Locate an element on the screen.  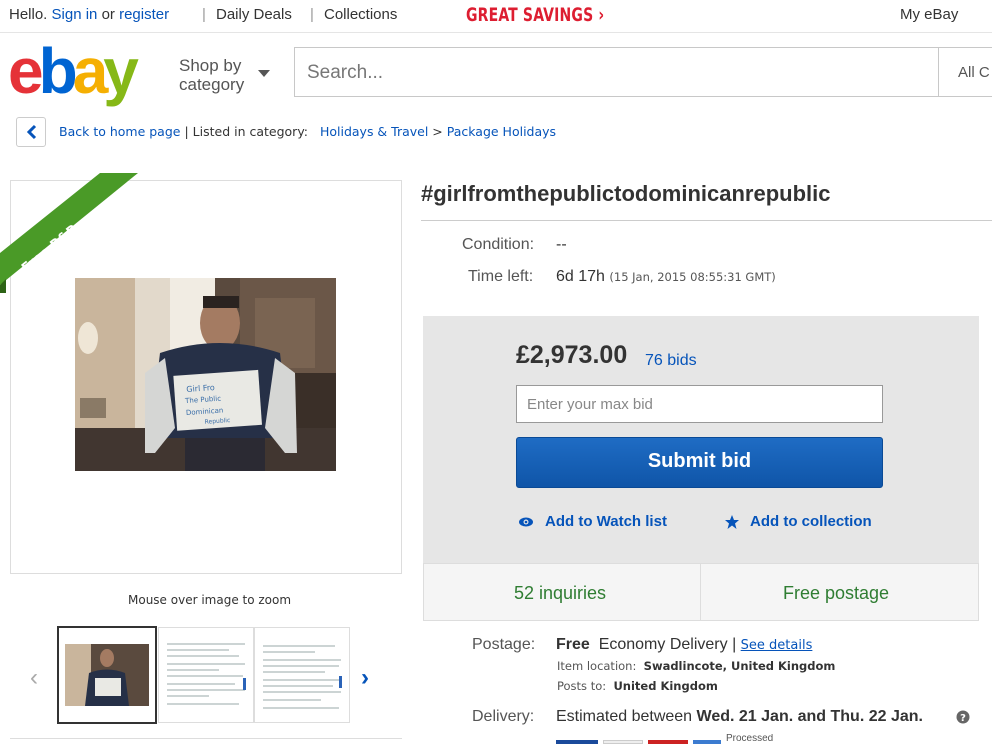
see-details-link: See details is located at coordinates (777, 645).